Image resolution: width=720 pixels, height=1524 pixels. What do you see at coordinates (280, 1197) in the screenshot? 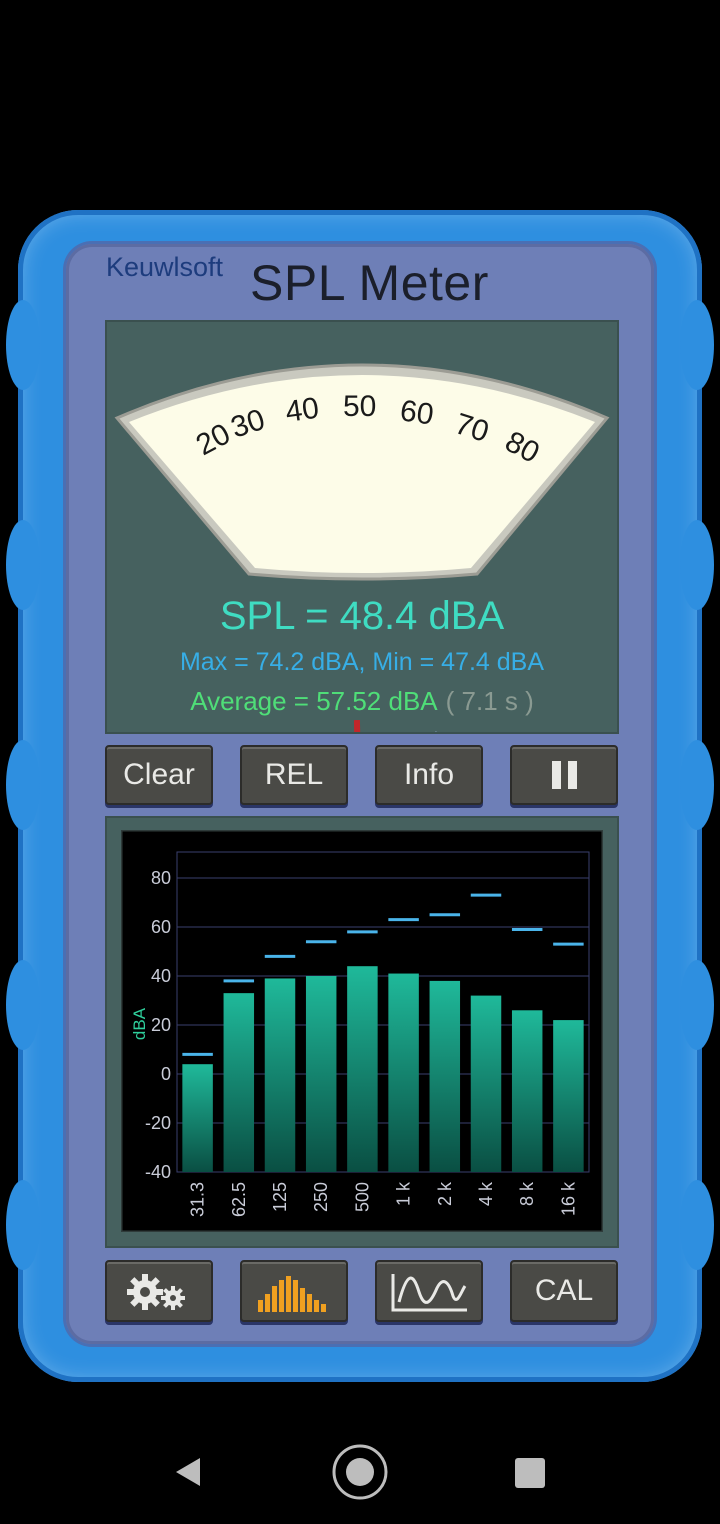
I see `x-tick-label: 125` at bounding box center [280, 1197].